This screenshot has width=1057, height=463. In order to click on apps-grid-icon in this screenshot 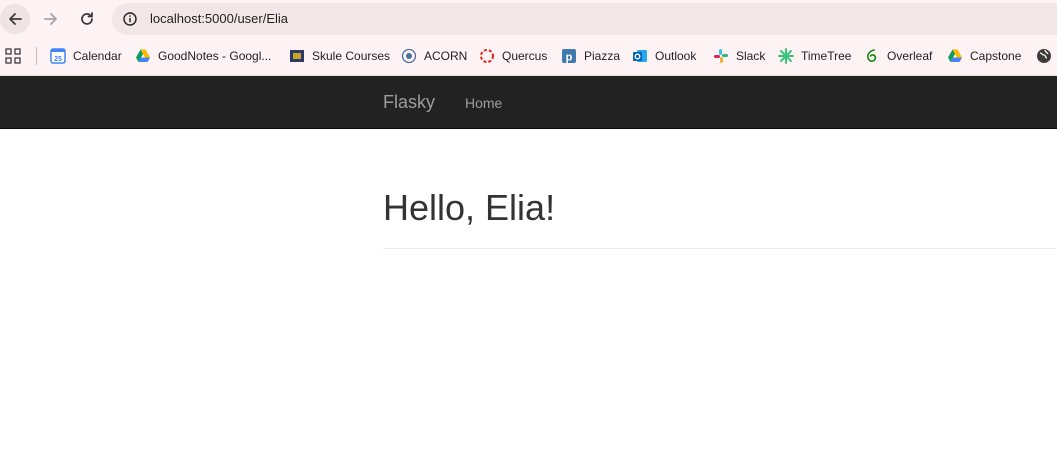, I will do `click(13, 56)`.